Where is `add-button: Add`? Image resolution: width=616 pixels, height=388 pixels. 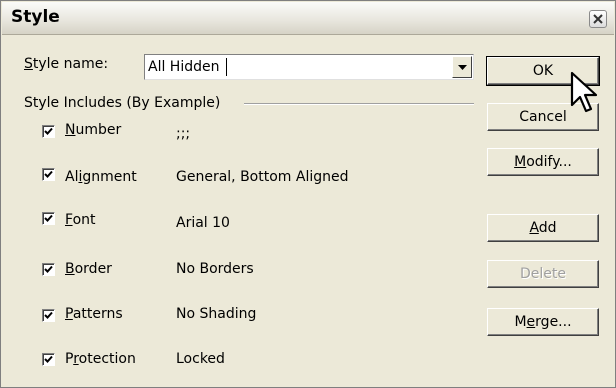 add-button: Add is located at coordinates (543, 228).